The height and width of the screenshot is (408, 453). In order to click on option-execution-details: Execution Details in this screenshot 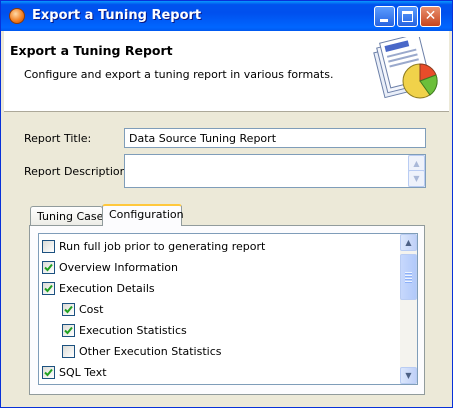, I will do `click(98, 288)`.